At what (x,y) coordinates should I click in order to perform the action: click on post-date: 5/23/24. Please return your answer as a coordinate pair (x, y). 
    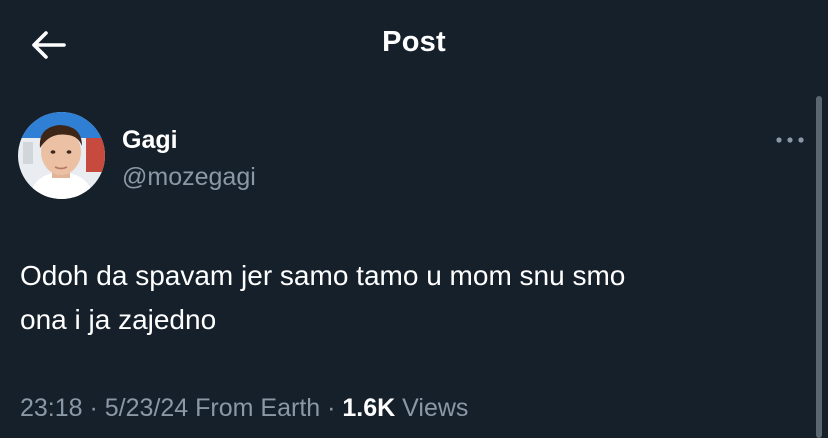
    Looking at the image, I should click on (146, 408).